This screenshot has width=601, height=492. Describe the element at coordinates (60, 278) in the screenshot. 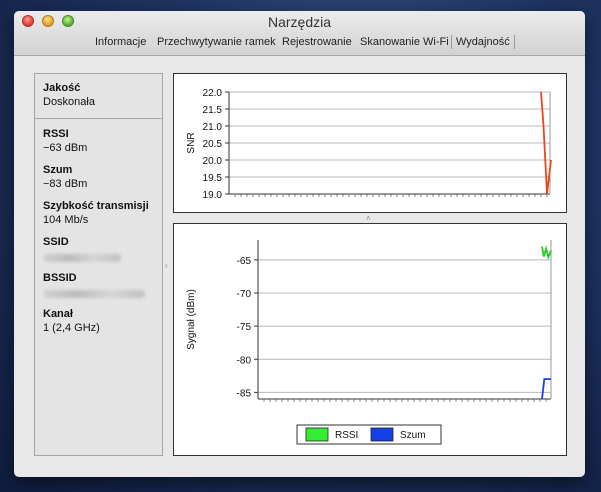

I see `bssid-label: BSSID` at that location.